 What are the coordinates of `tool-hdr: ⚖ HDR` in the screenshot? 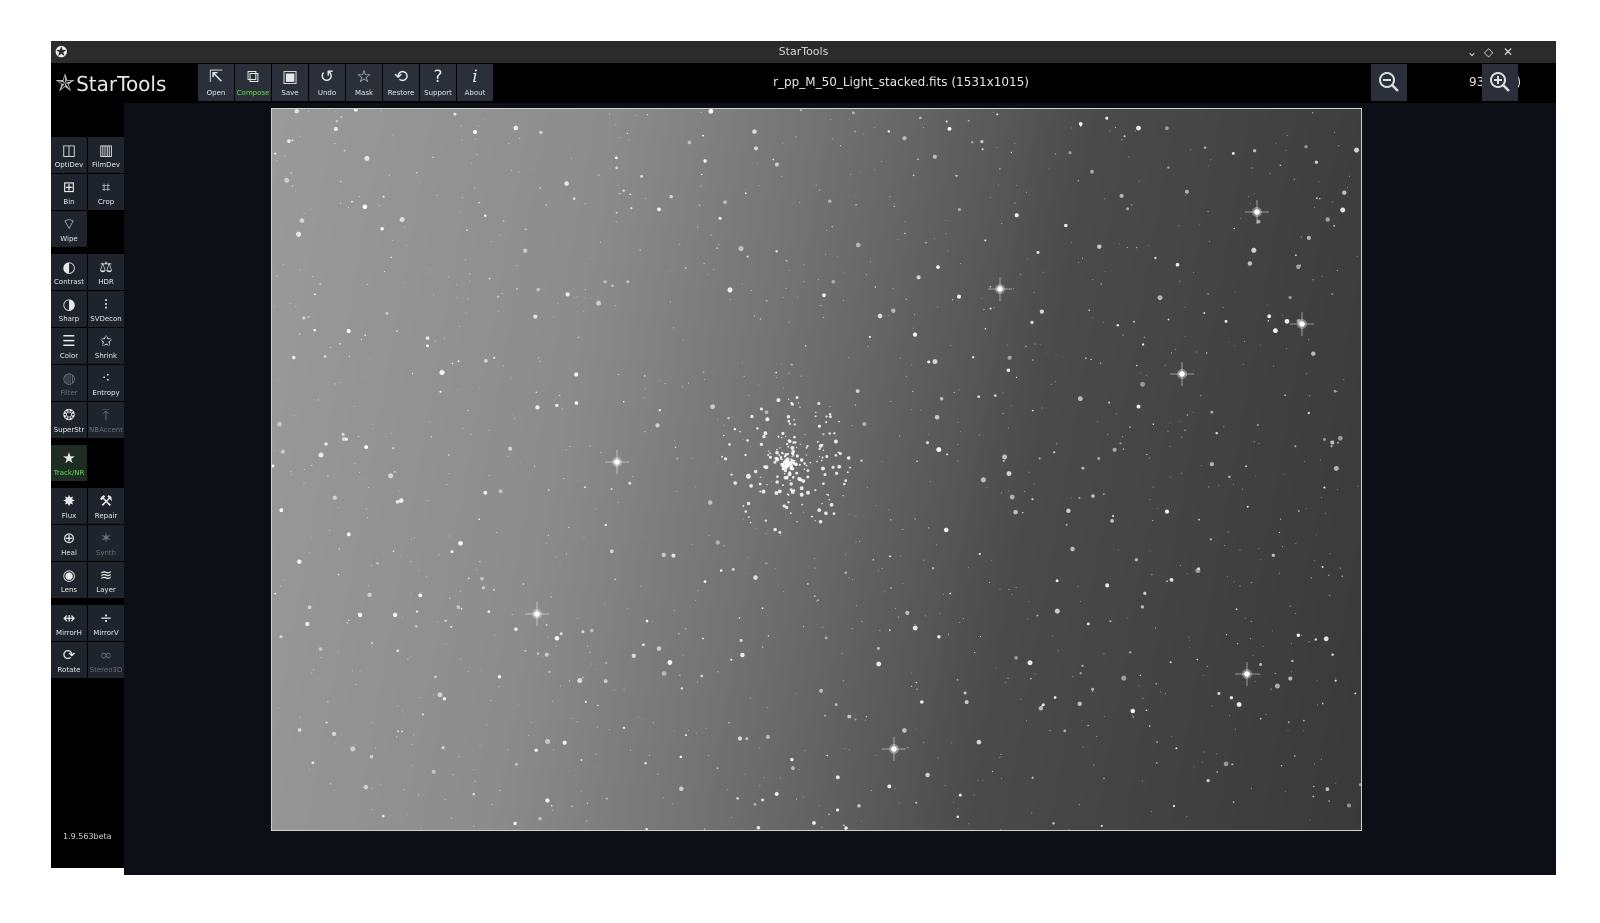 It's located at (106, 272).